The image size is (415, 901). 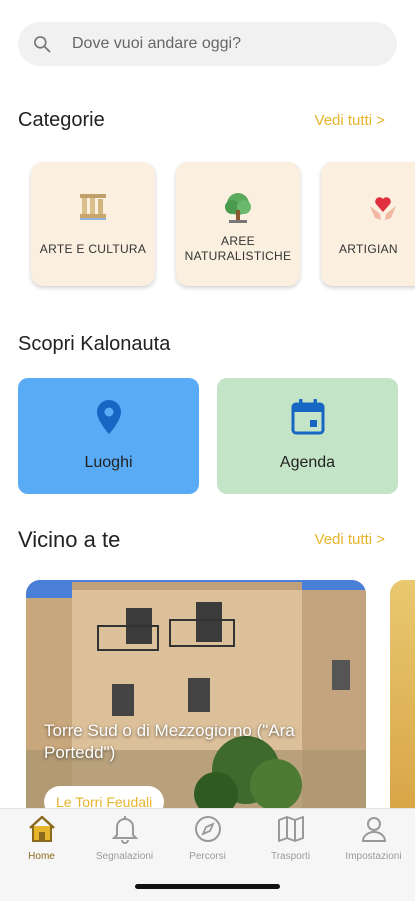 I want to click on discover-title: Scopri Kalonauta, so click(x=94, y=344).